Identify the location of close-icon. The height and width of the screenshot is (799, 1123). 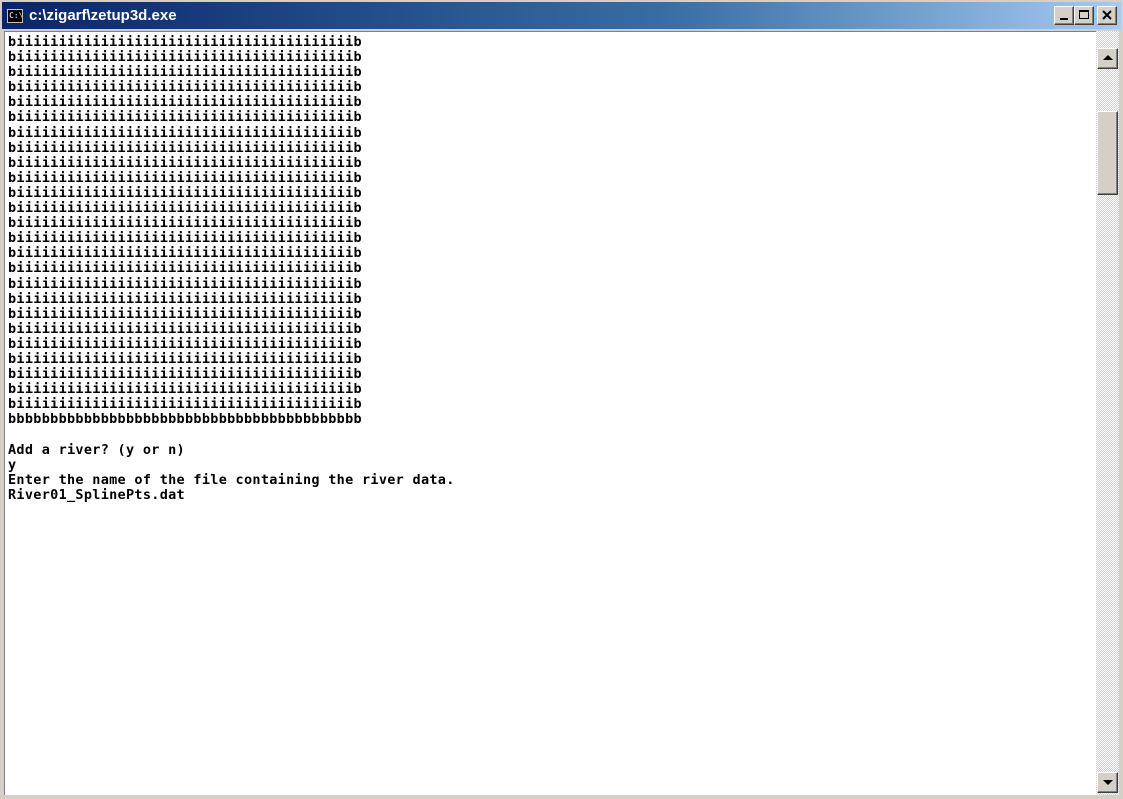
(1107, 15).